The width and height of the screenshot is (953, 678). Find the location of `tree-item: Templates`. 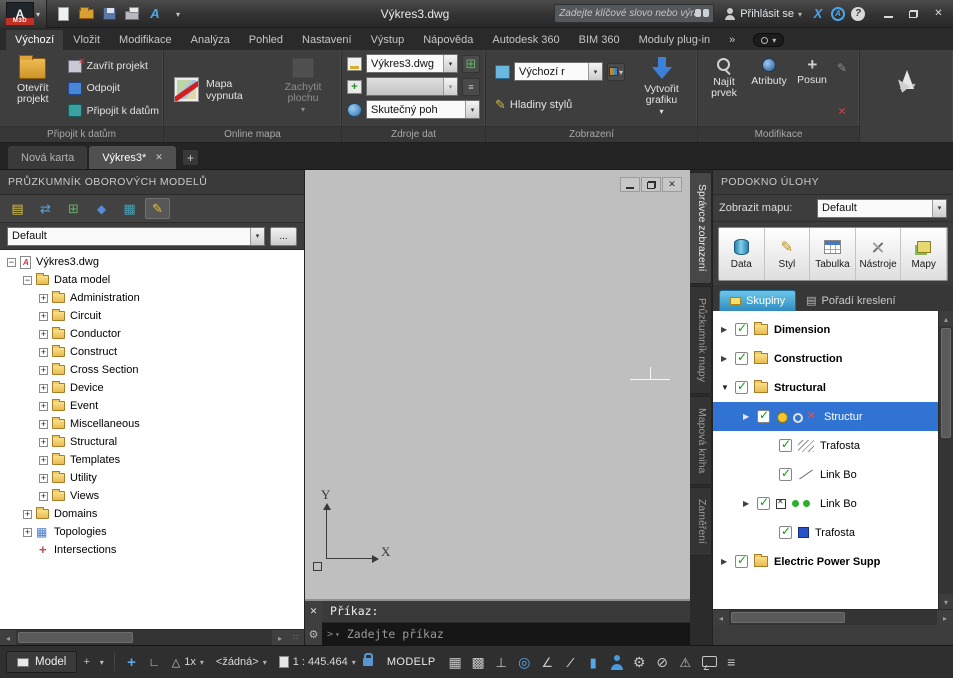

tree-item: Templates is located at coordinates (154, 460).